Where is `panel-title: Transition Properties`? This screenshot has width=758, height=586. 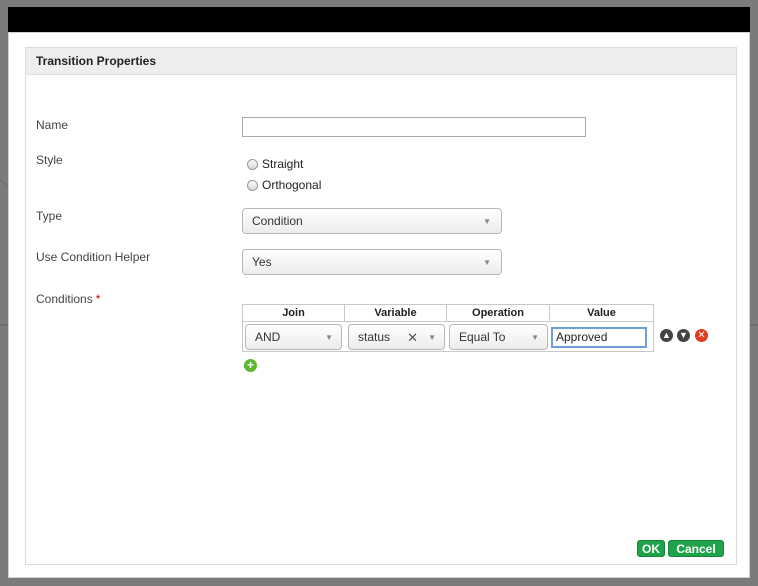
panel-title: Transition Properties is located at coordinates (96, 61).